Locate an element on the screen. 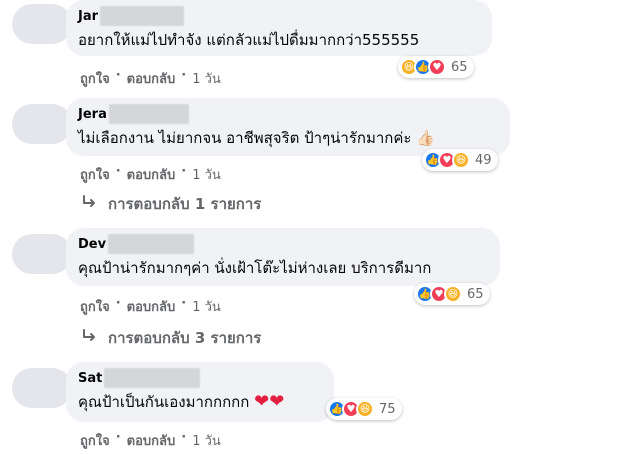 The height and width of the screenshot is (454, 617). reaction-summary: 👍 ♥ 😆 49 is located at coordinates (460, 160).